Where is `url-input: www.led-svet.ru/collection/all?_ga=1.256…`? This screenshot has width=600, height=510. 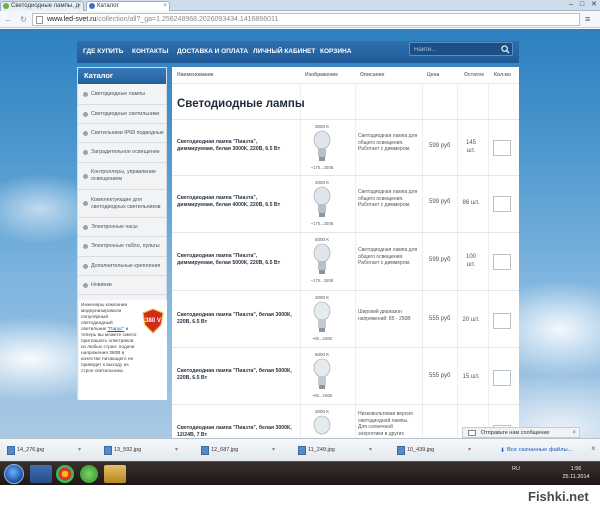 url-input: www.led-svet.ru/collection/all?_ga=1.256… is located at coordinates (306, 19).